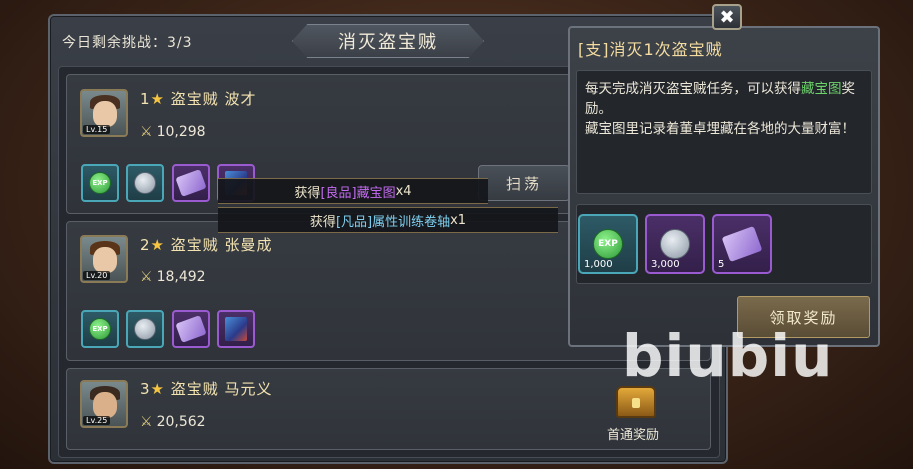 This screenshot has width=913, height=469. Describe the element at coordinates (221, 245) in the screenshot. I see `bandit-name-text: 盗宝贼 张曼成` at that location.